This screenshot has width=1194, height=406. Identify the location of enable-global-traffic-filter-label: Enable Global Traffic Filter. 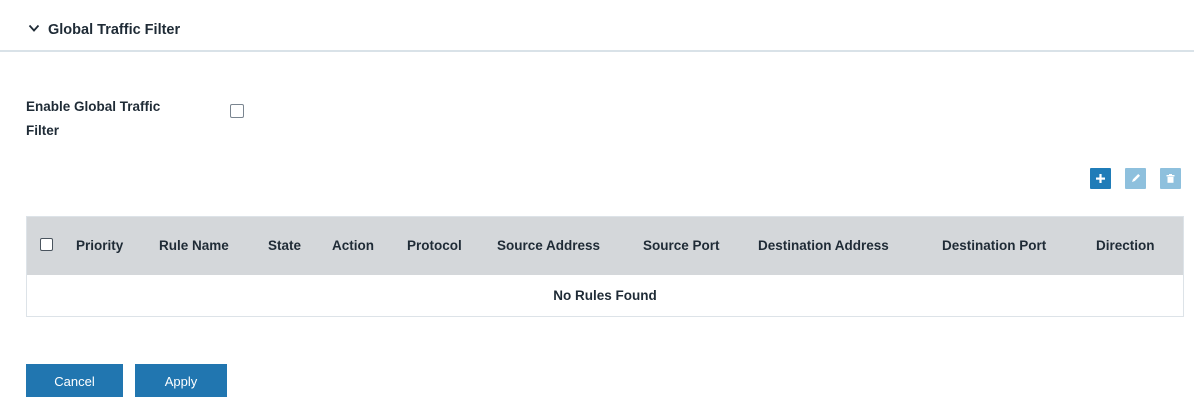
(93, 118).